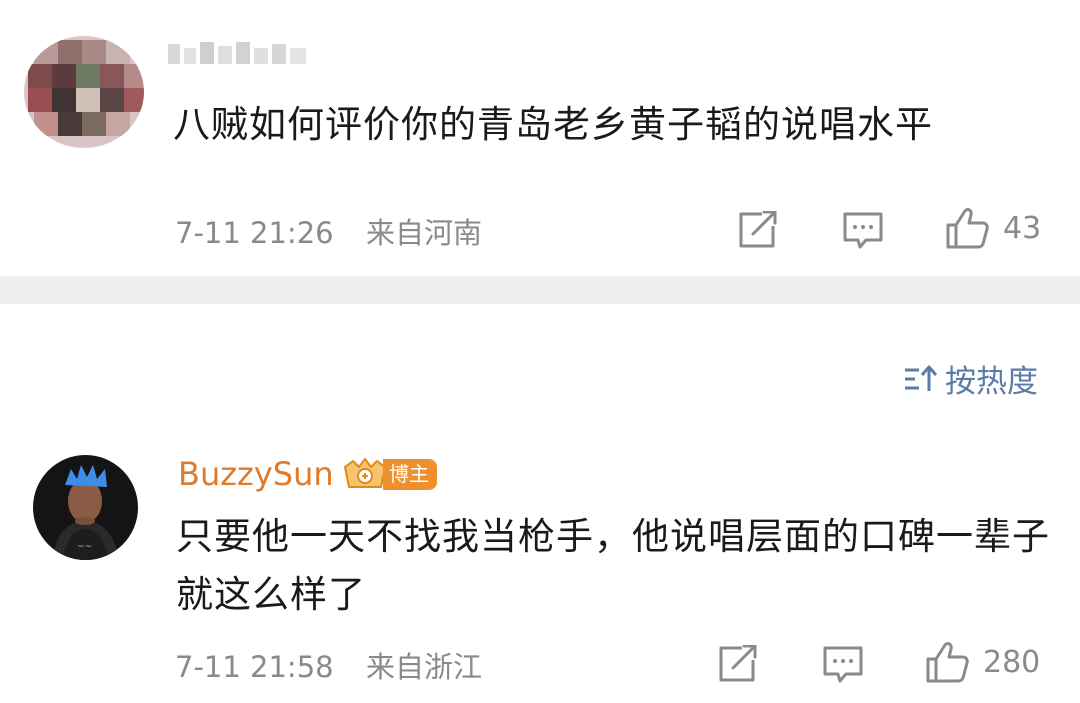 Image resolution: width=1080 pixels, height=703 pixels. I want to click on comment-text: 只要他一天不找我当枪手，他说唱层面的口碑一辈子就这么样了, so click(613, 565).